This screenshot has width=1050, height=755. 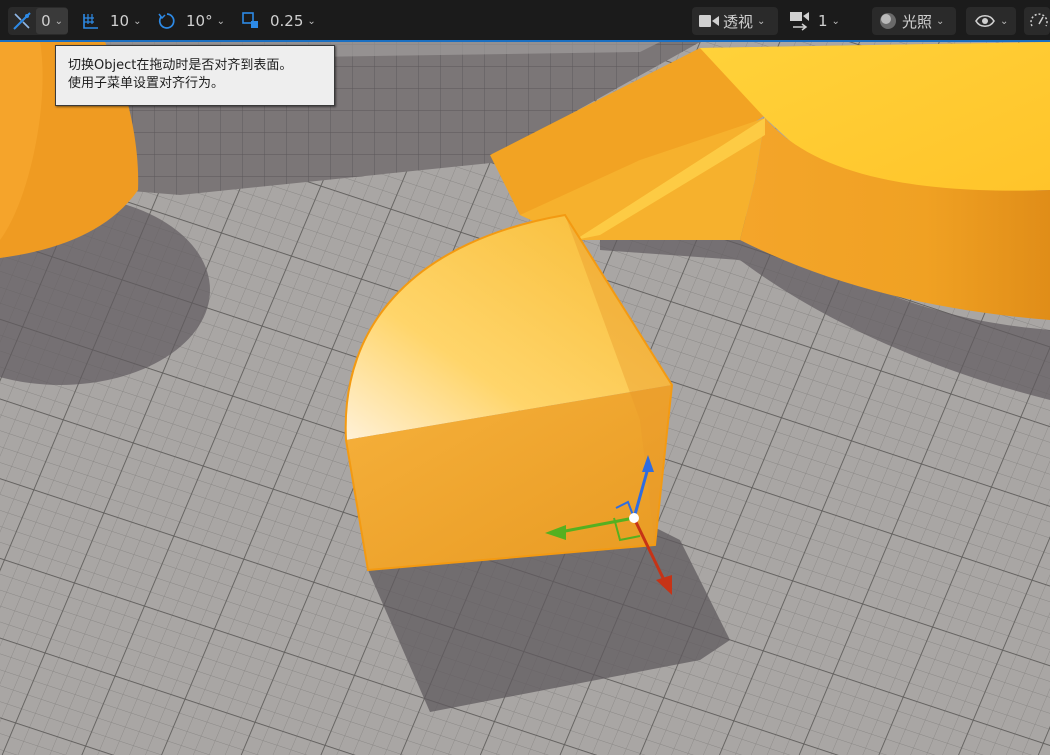 I want to click on view-lighting-label: 光照, so click(x=917, y=21).